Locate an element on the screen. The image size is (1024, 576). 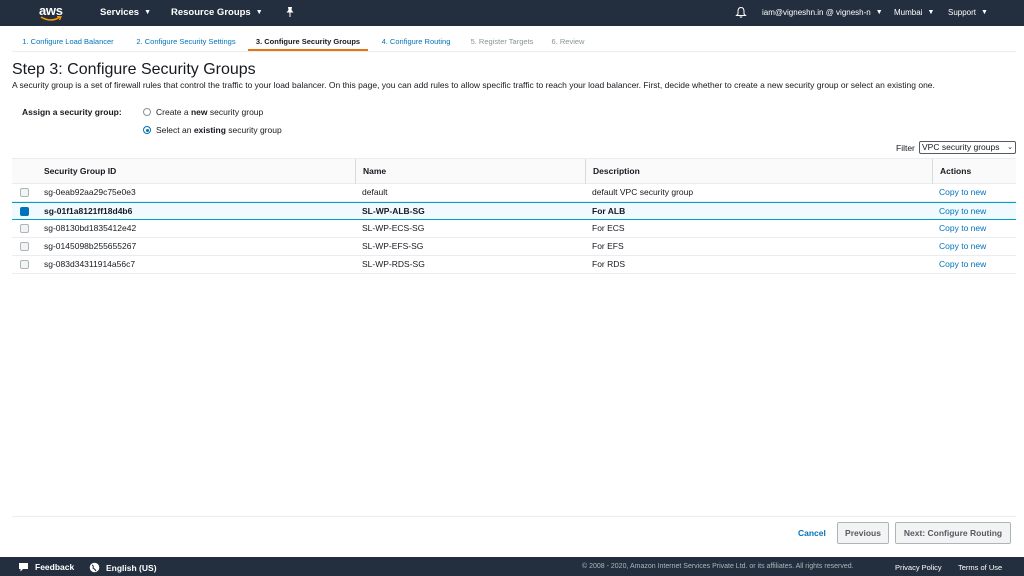
column-header-name: Name is located at coordinates (470, 171).